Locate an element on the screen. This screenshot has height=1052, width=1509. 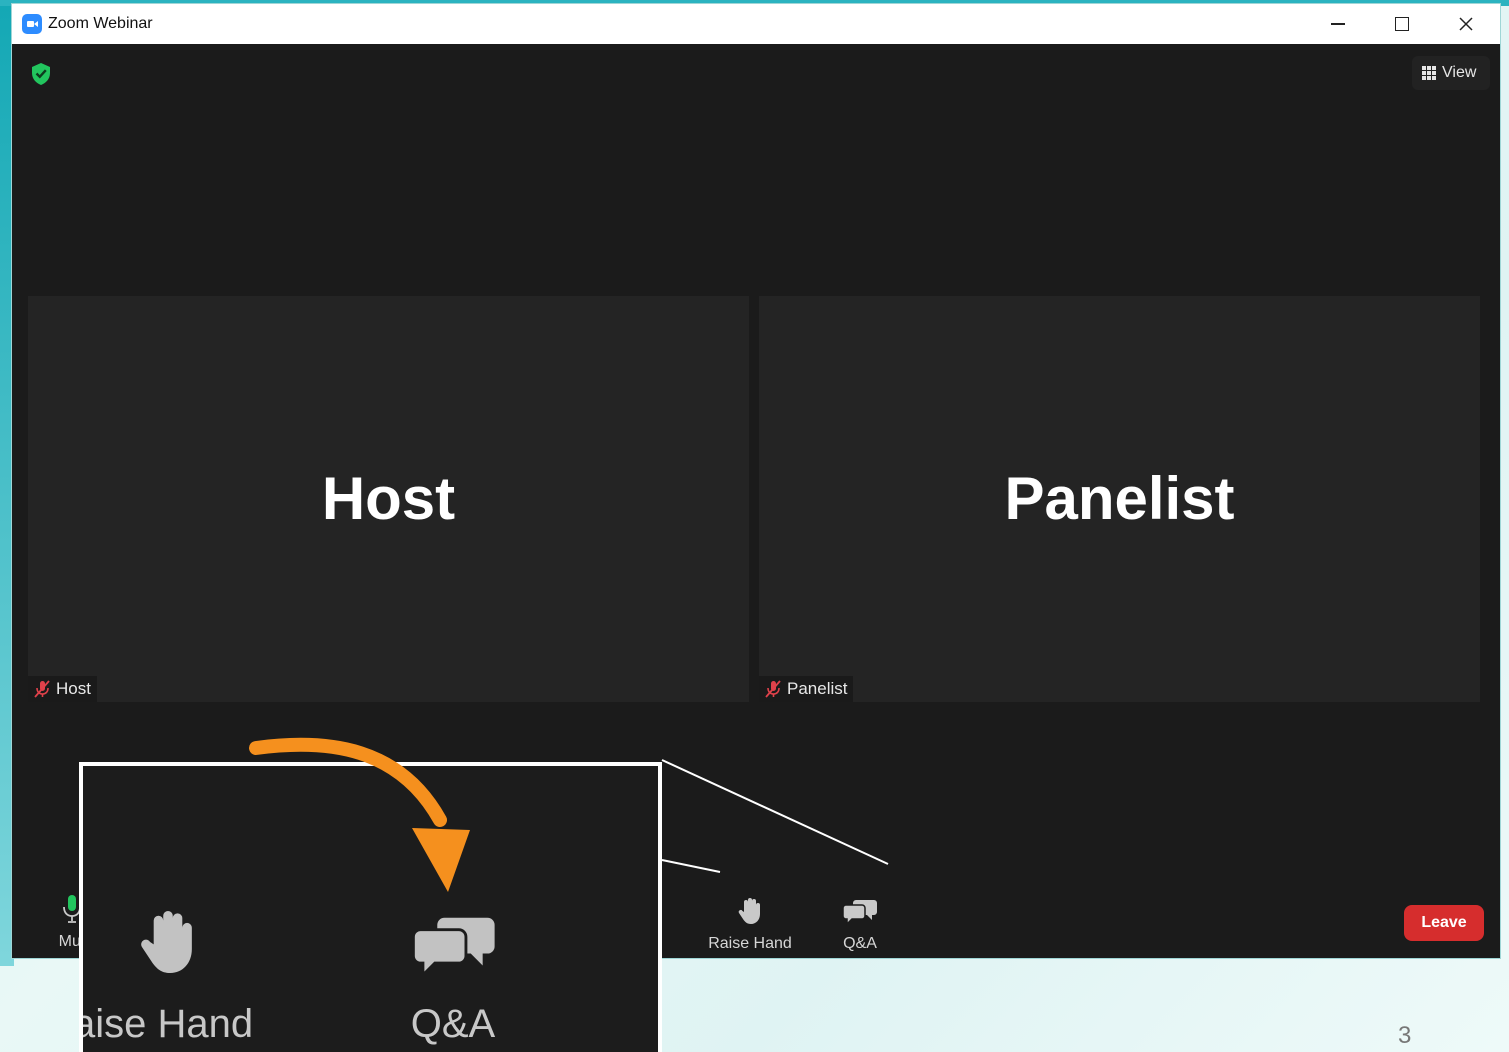
minimize-button is located at coordinates (1338, 24).